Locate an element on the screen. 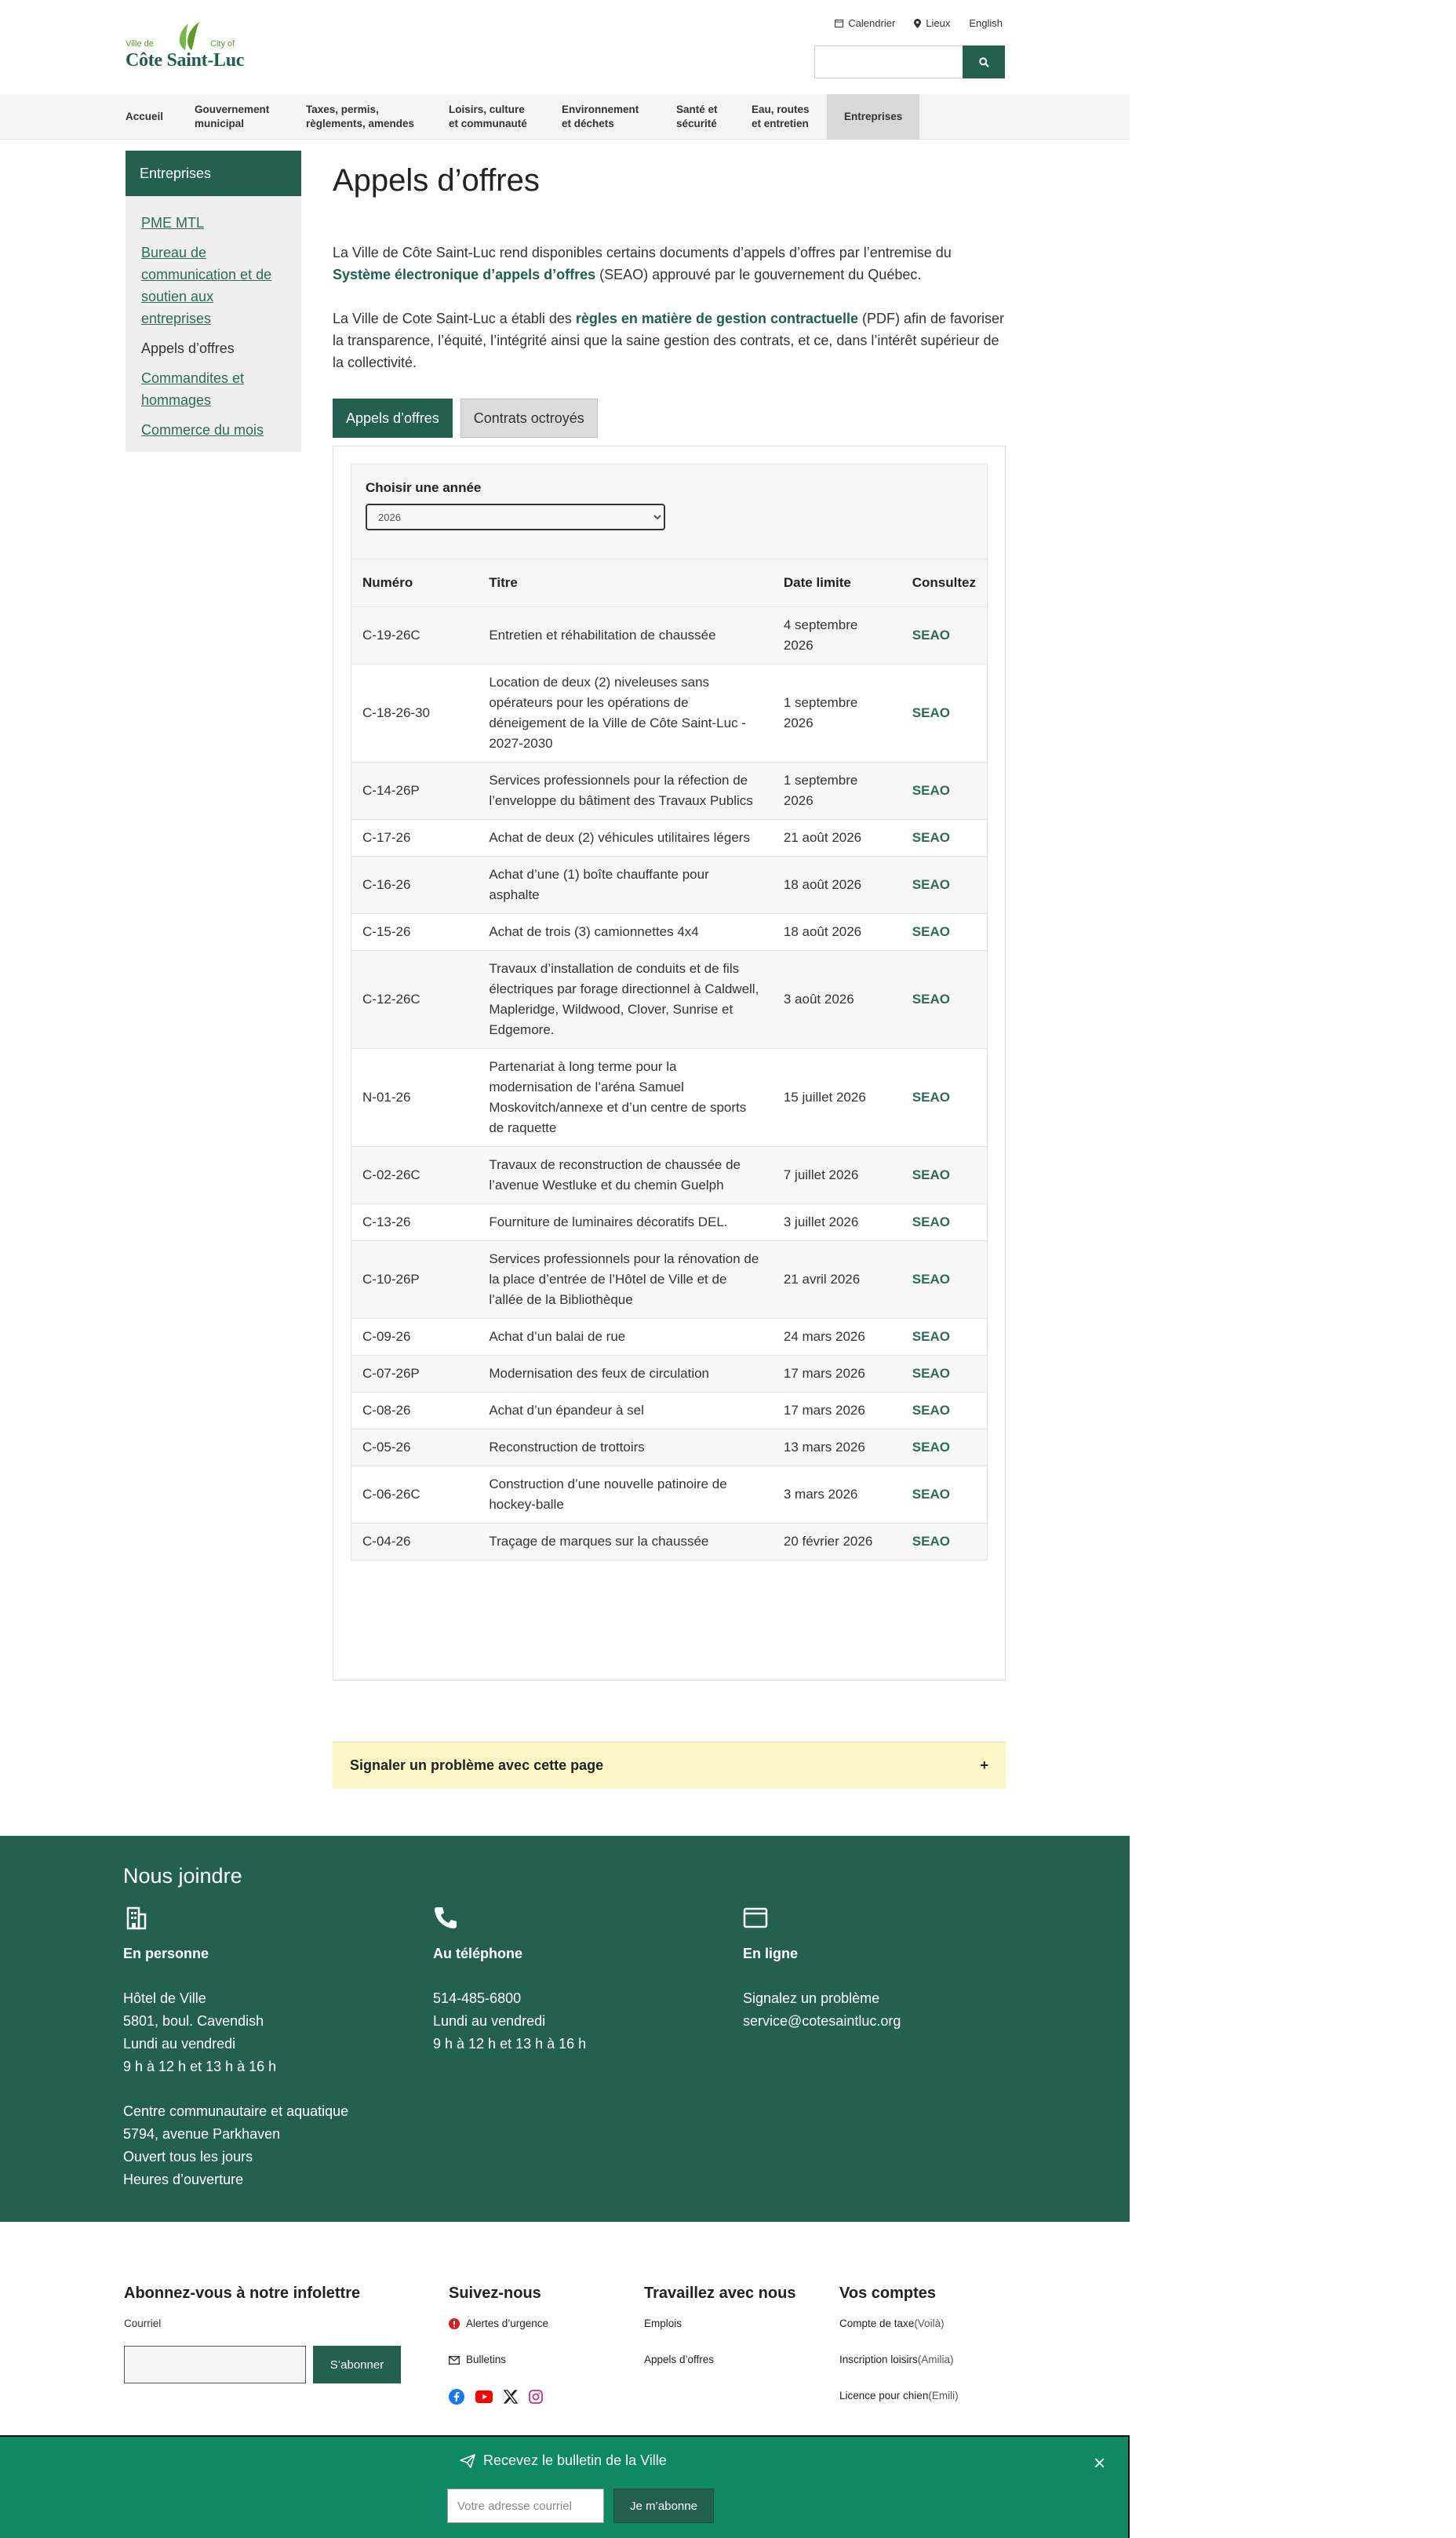  seao-link: Système électronique d’appels d’offres is located at coordinates (464, 274).